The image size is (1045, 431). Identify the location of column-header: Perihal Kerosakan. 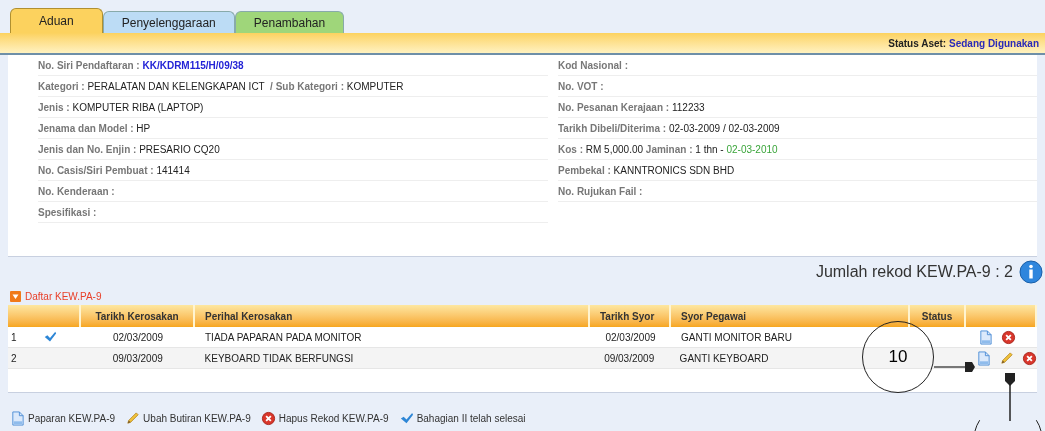
(392, 316).